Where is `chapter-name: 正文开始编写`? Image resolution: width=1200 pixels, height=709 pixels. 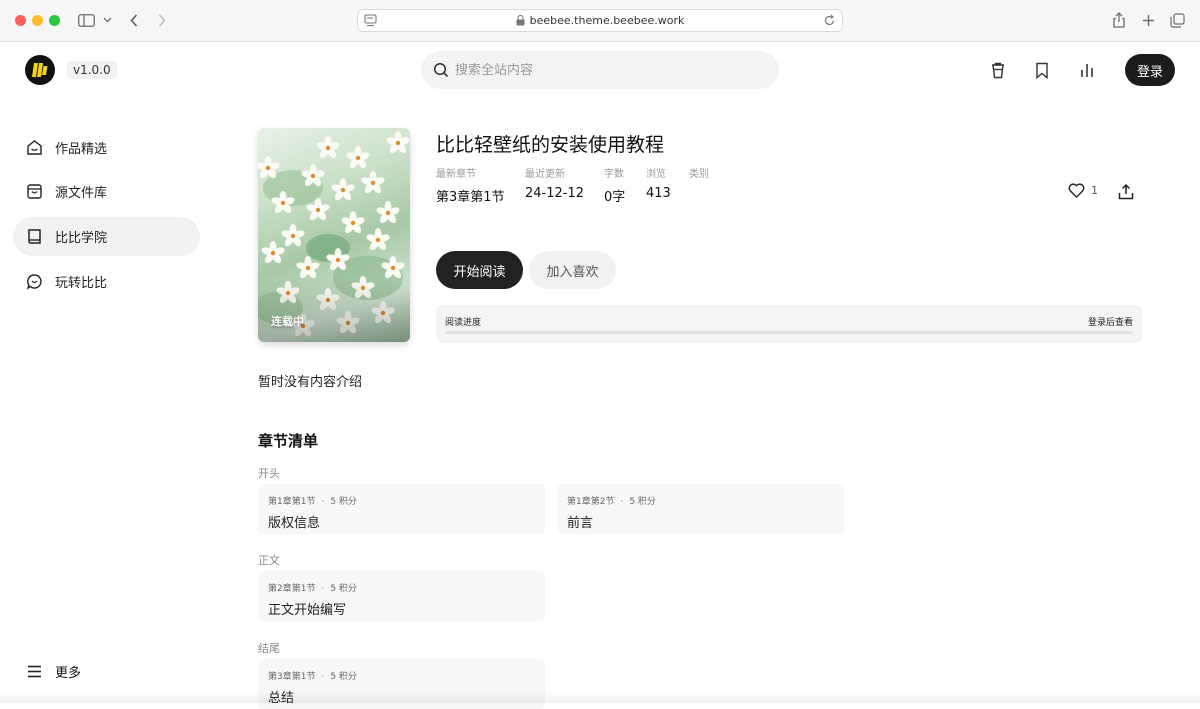
chapter-name: 正文开始编写 is located at coordinates (406, 608).